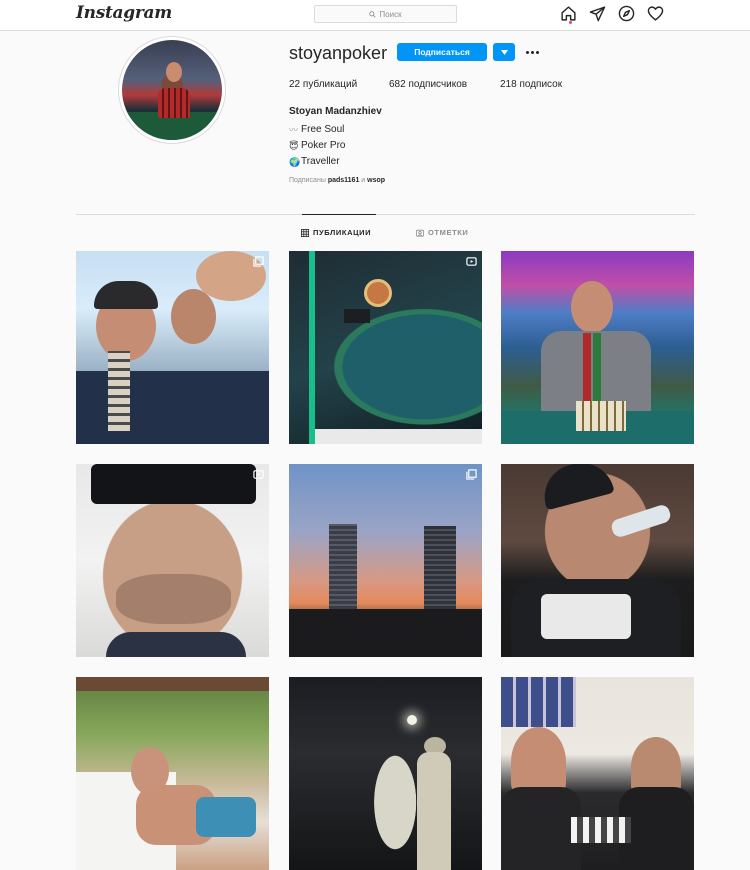 This screenshot has height=870, width=750. What do you see at coordinates (541, 828) in the screenshot?
I see `photo-person-shape` at bounding box center [541, 828].